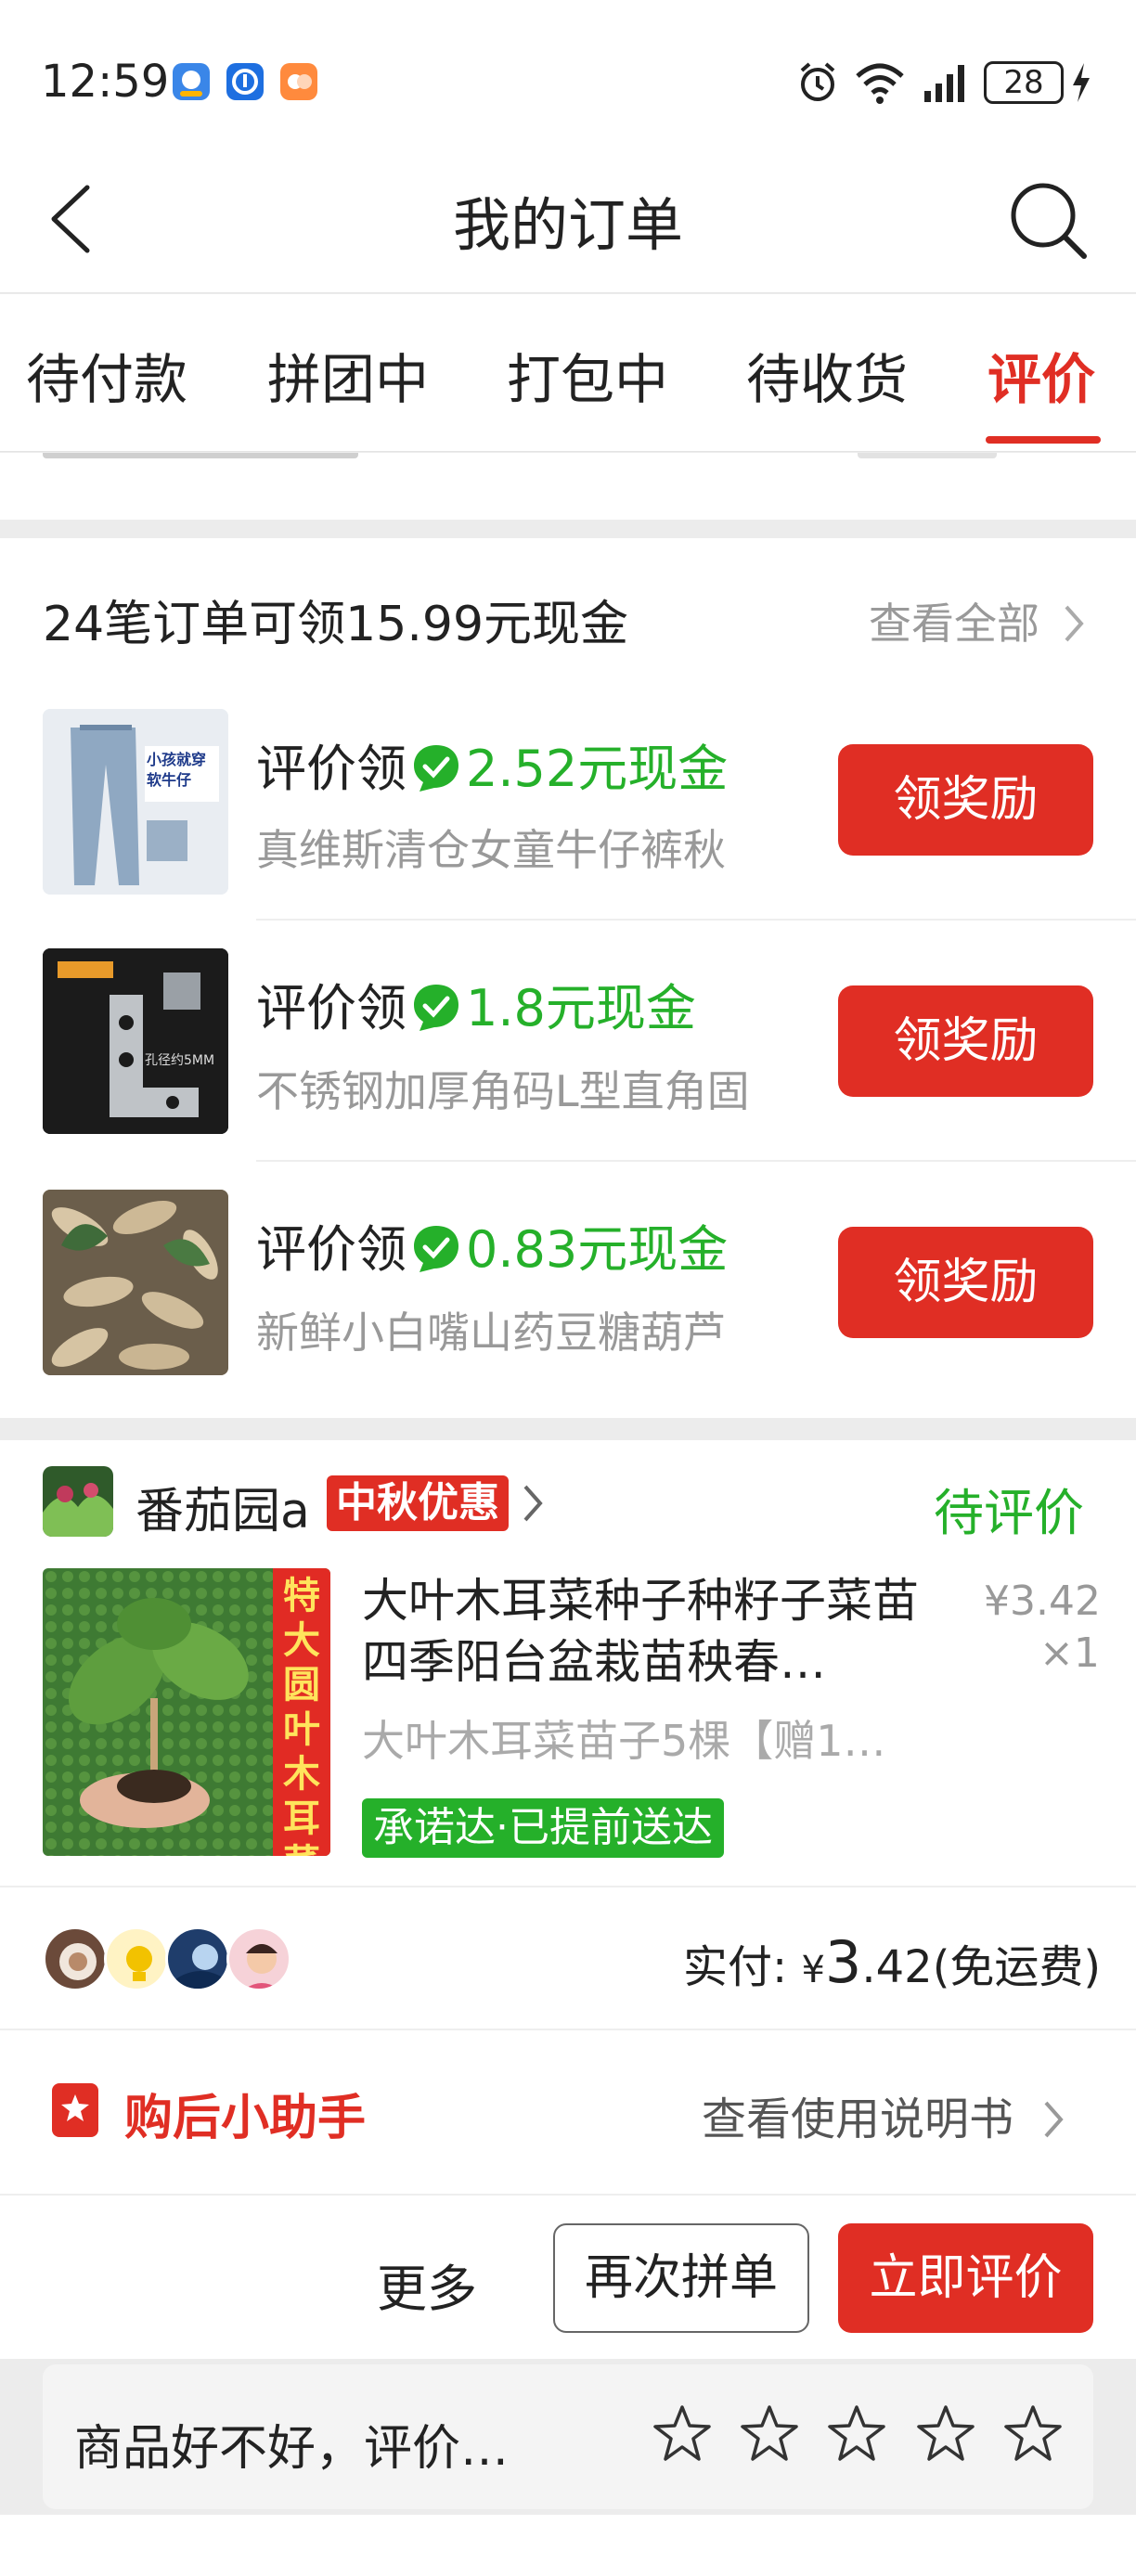  What do you see at coordinates (191, 82) in the screenshot?
I see `app-notification-icon` at bounding box center [191, 82].